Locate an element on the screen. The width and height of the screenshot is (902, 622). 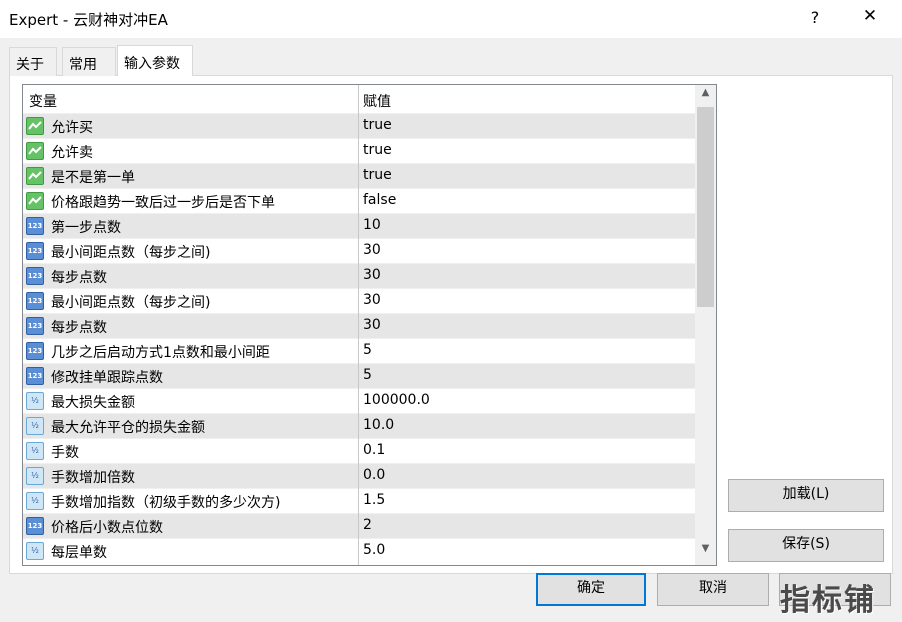
scroll-up-icon: ▲ is located at coordinates (705, 97).